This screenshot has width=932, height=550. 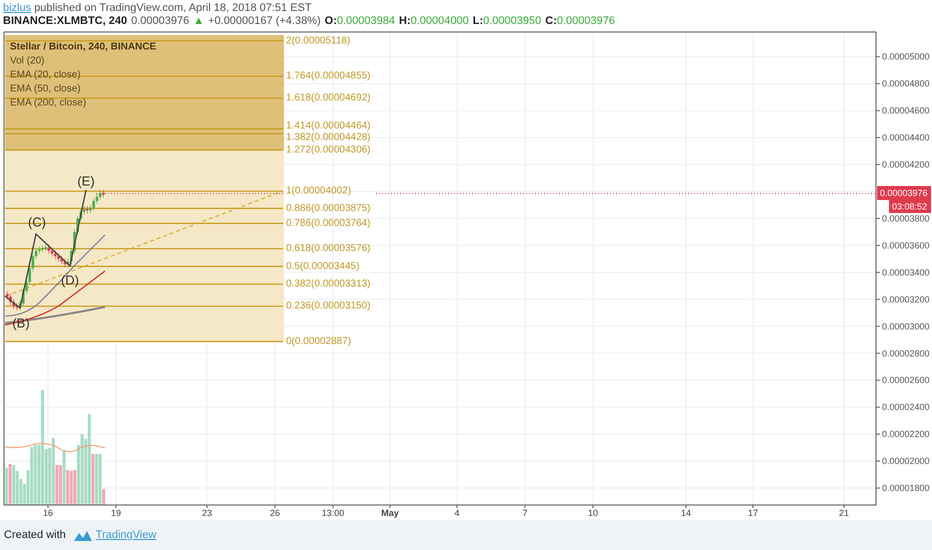 What do you see at coordinates (478, 21) in the screenshot?
I see `ohlc-label: L:` at bounding box center [478, 21].